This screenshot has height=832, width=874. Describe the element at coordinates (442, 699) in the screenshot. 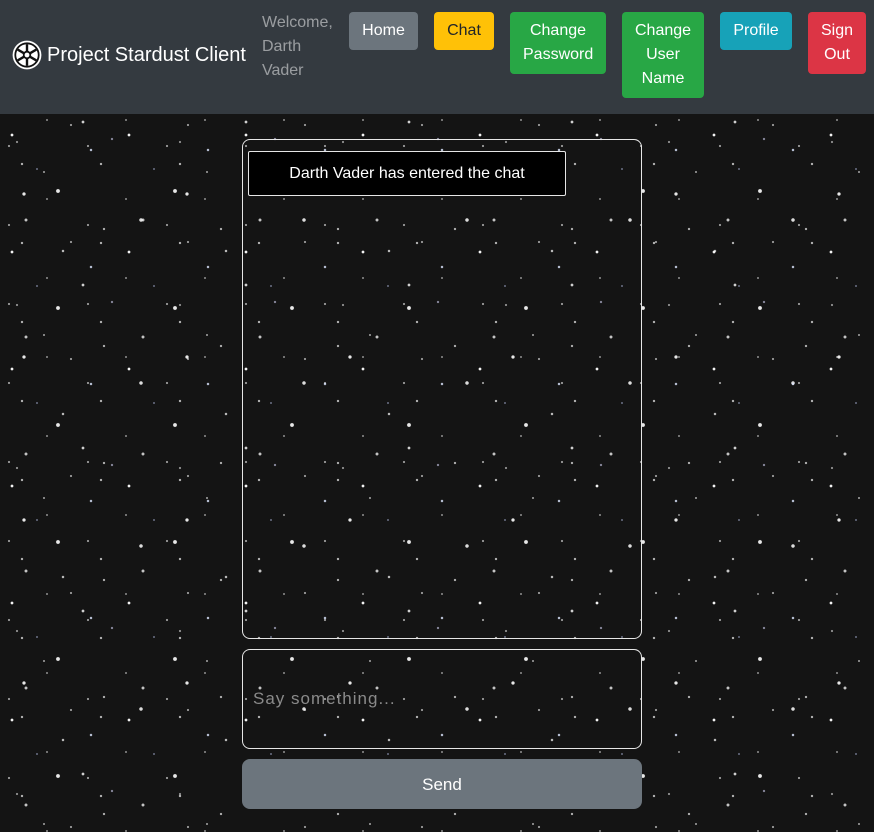

I see `message-input` at that location.